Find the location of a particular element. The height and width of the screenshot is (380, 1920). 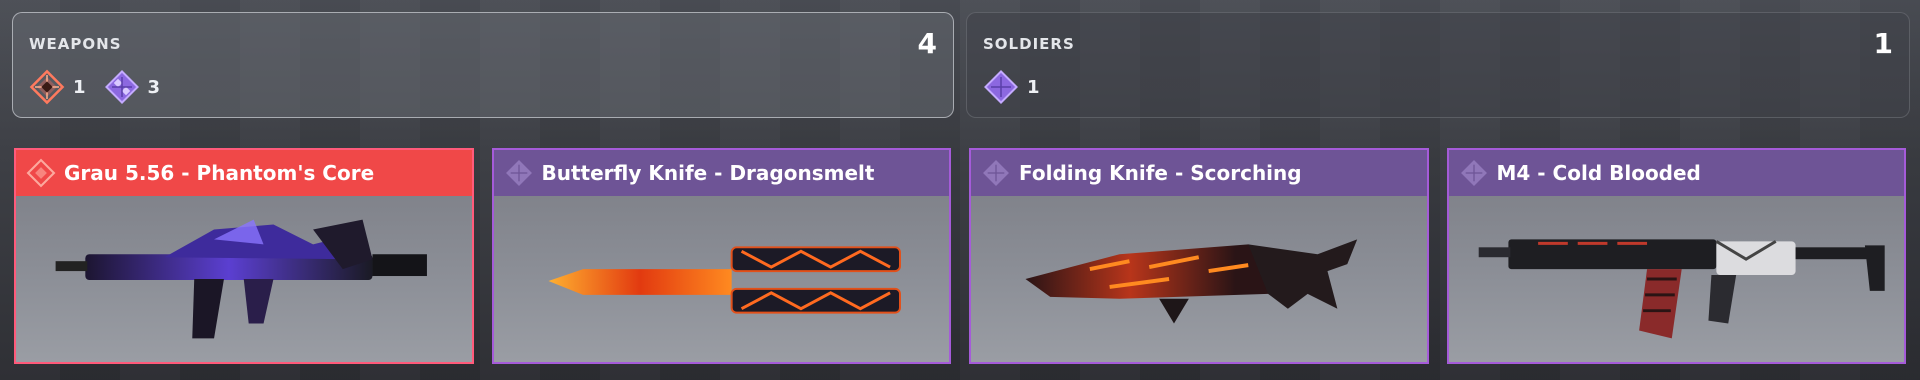

item-card-m4: M4 - Cold Blooded is located at coordinates (1676, 256).